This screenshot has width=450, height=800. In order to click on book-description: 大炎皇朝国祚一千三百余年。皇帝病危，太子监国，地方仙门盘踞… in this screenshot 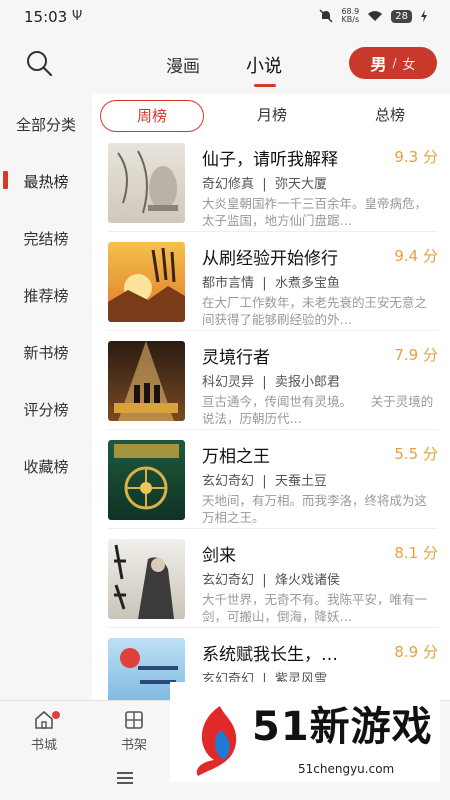, I will do `click(315, 212)`.